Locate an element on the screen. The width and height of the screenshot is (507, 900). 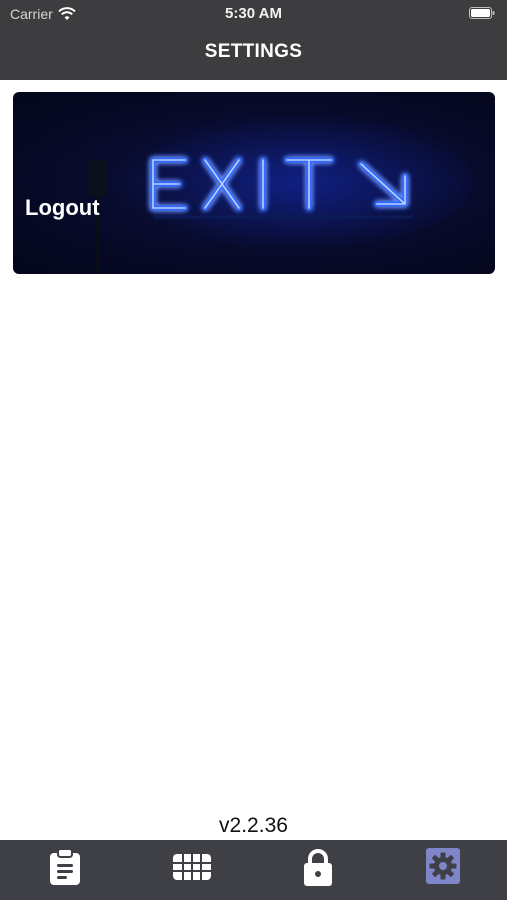
clock: 5:30 AM is located at coordinates (253, 13).